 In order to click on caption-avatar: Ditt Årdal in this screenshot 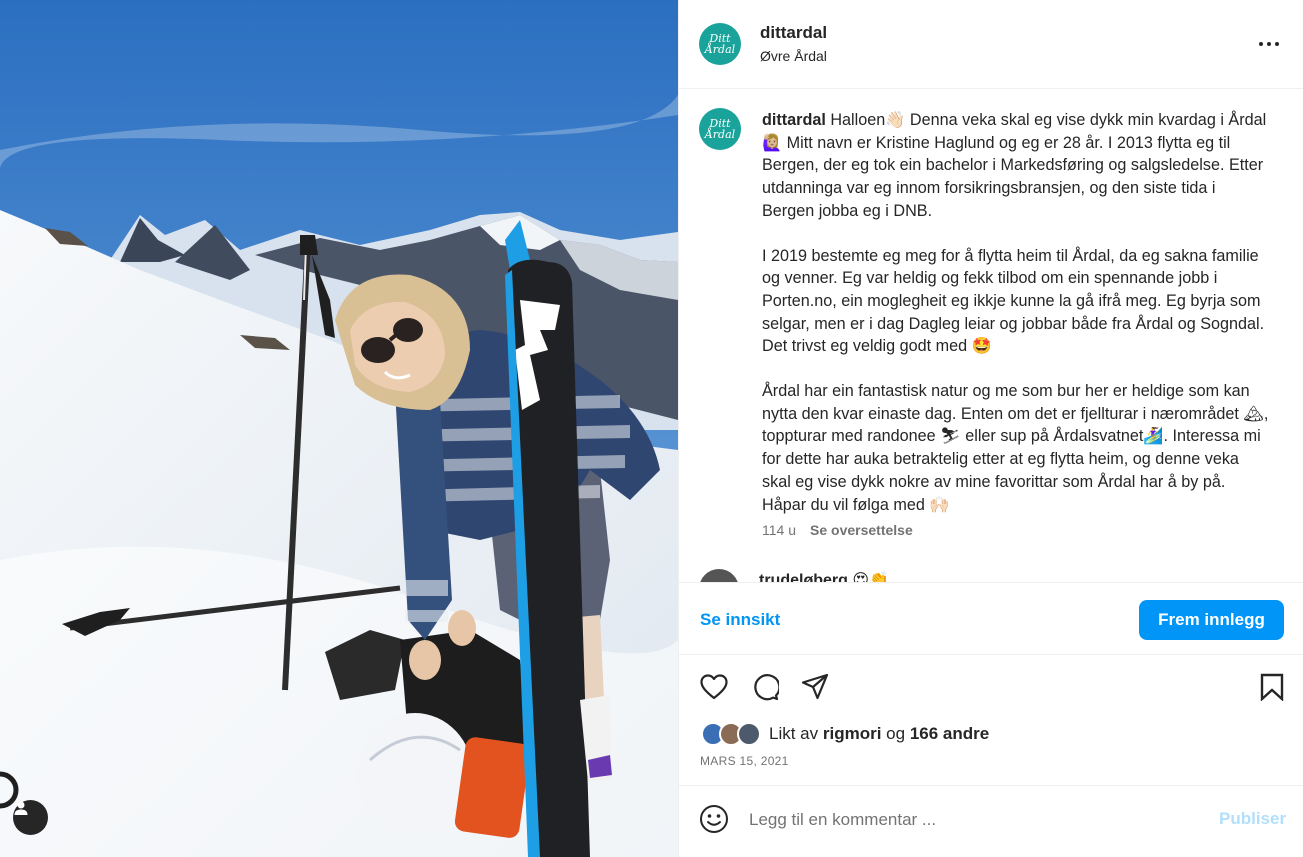, I will do `click(720, 129)`.